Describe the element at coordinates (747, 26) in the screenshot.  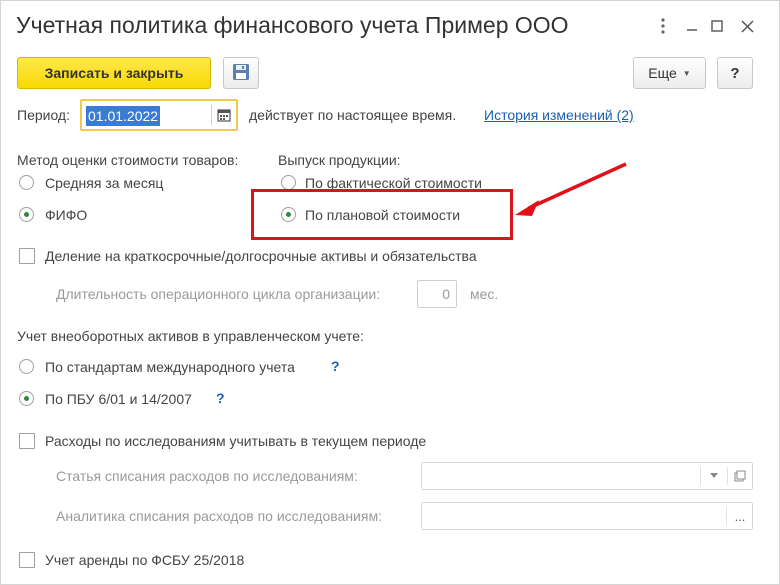
I see `close-icon` at that location.